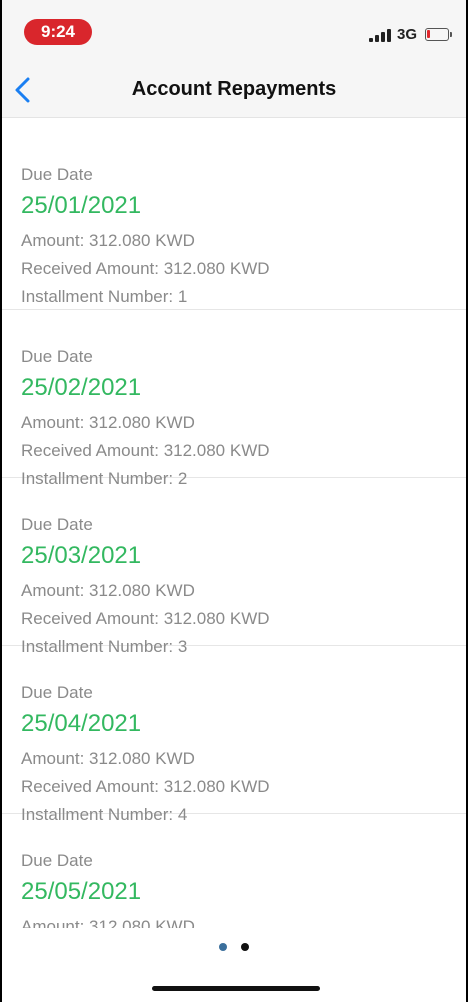 Image resolution: width=468 pixels, height=1002 pixels. Describe the element at coordinates (81, 723) in the screenshot. I see `due-date-value: 25/04/2021` at that location.